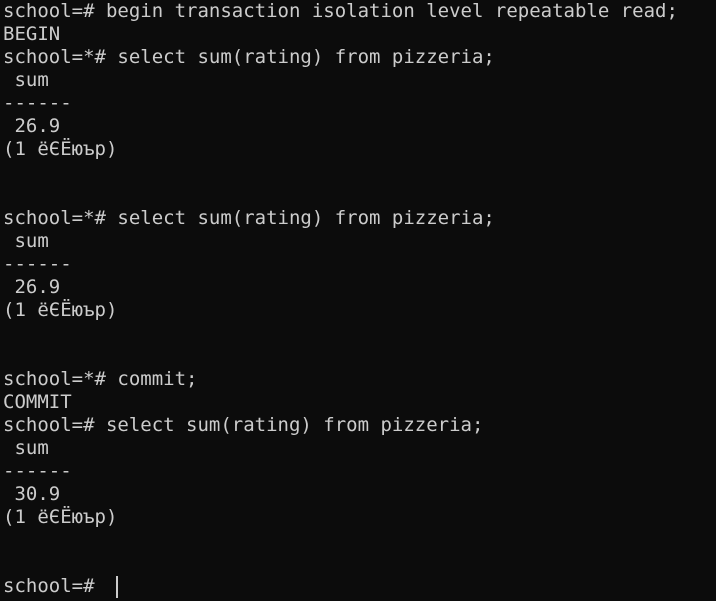 The height and width of the screenshot is (601, 716). I want to click on terminal-line: 30.9, so click(32, 494).